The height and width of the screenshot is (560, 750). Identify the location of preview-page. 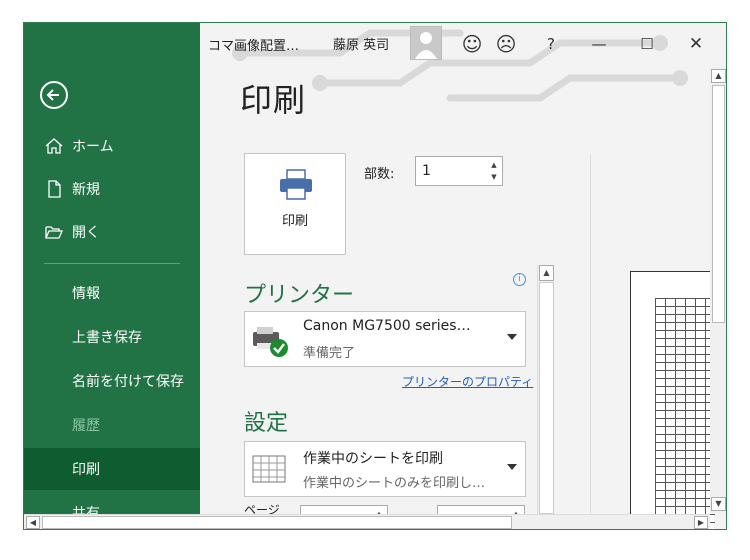
(672, 400).